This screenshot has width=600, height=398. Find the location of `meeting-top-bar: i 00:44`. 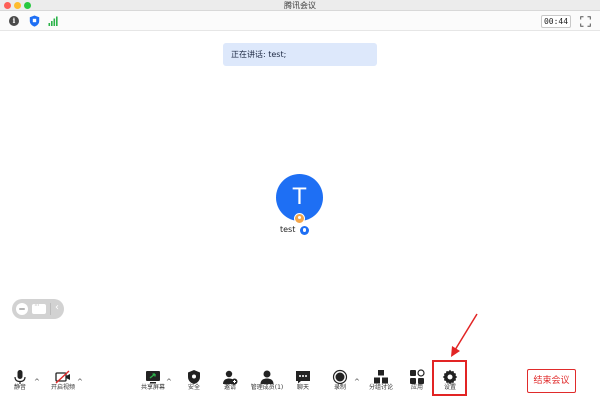

meeting-top-bar: i 00:44 is located at coordinates (300, 21).